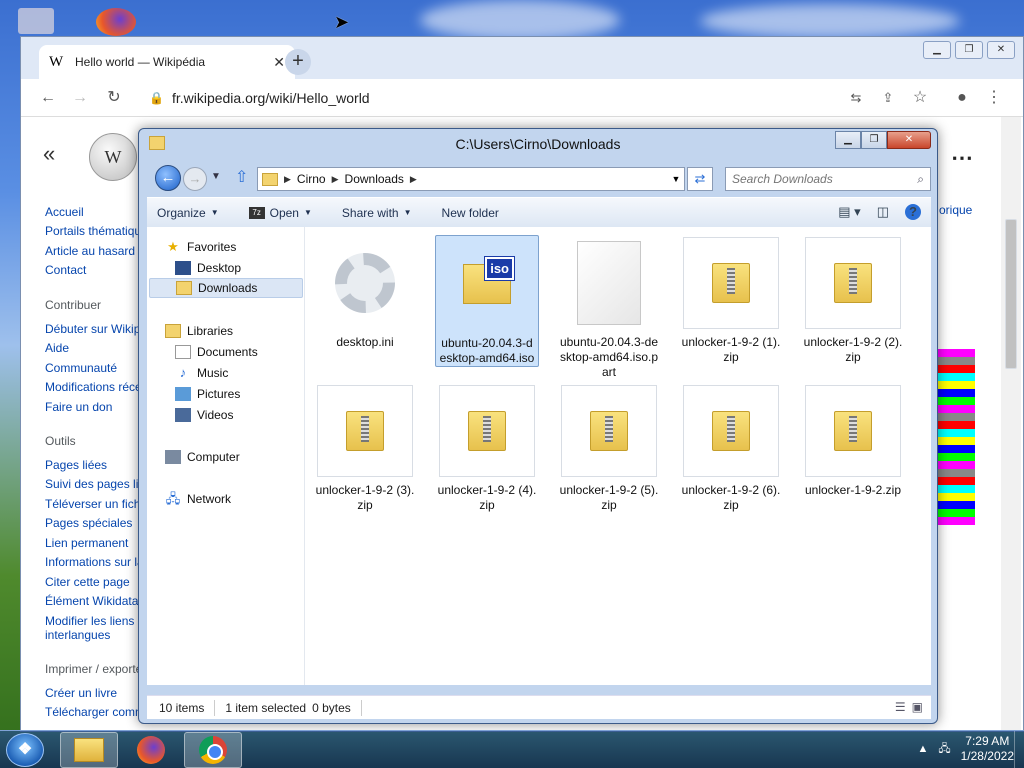 The image size is (1024, 768). I want to click on sidebar-link: Contact, so click(98, 270).